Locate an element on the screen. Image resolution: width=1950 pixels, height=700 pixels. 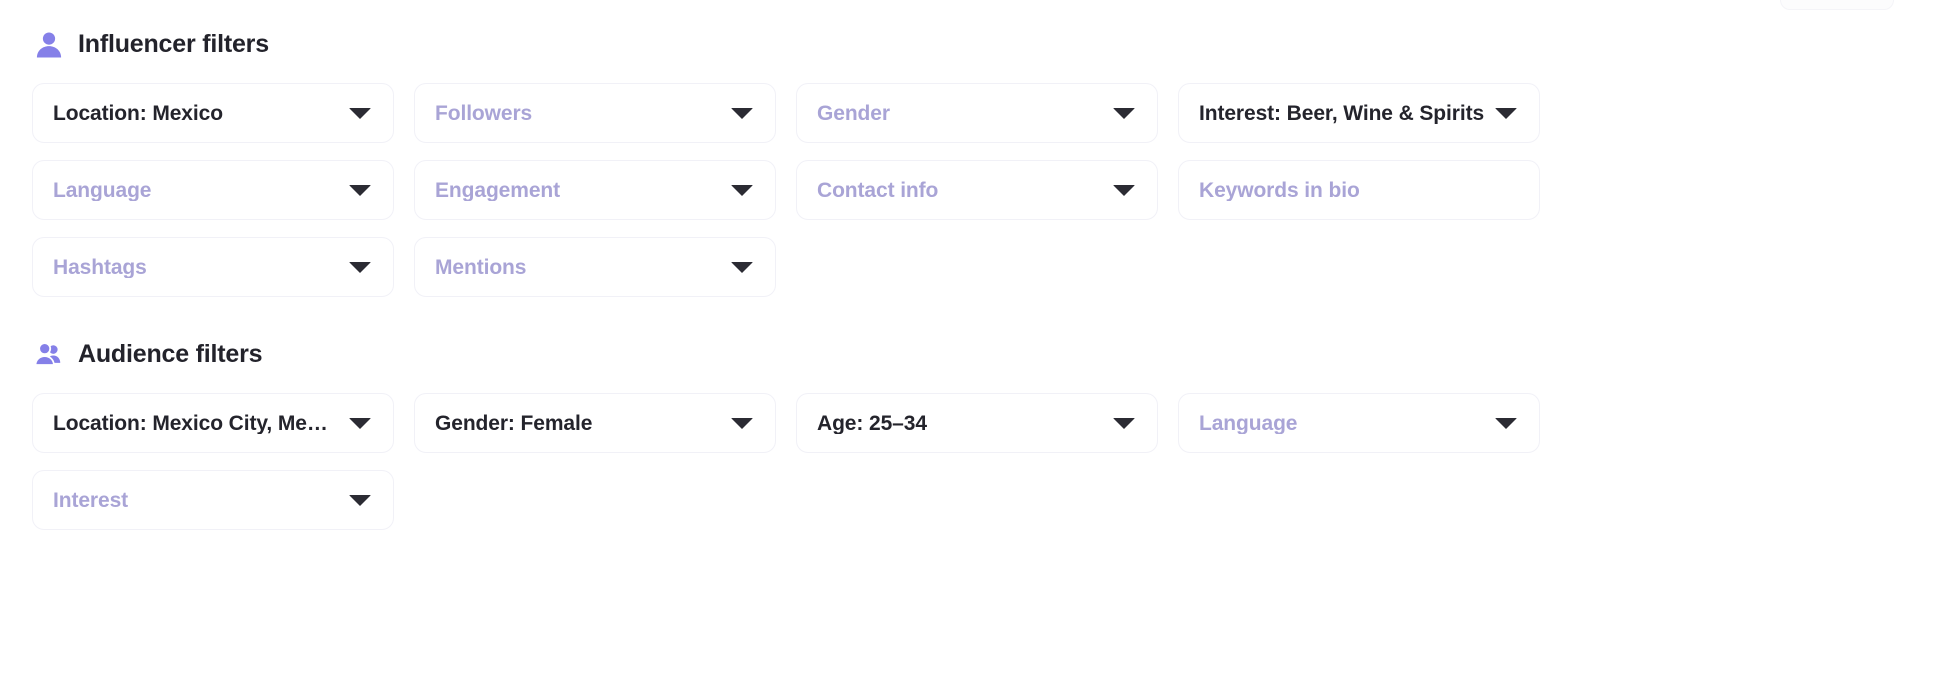
influencer-filter-keywords-in-bio: Keywords in bio is located at coordinates (1359, 190).